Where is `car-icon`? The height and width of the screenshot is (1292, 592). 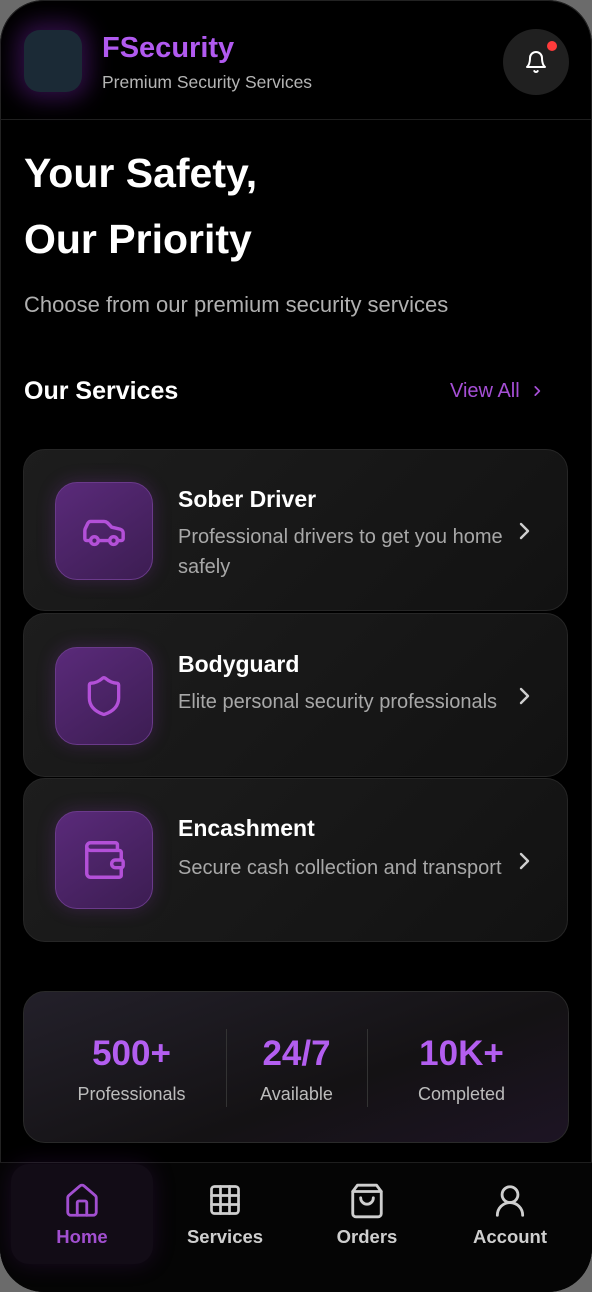 car-icon is located at coordinates (104, 533).